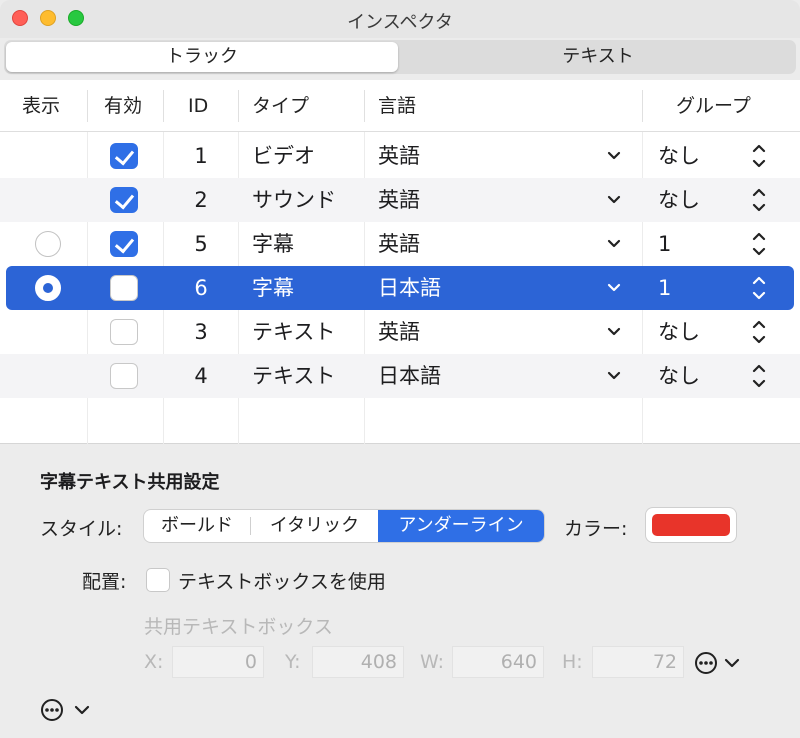 This screenshot has width=800, height=738. Describe the element at coordinates (201, 332) in the screenshot. I see `track-id: 3` at that location.